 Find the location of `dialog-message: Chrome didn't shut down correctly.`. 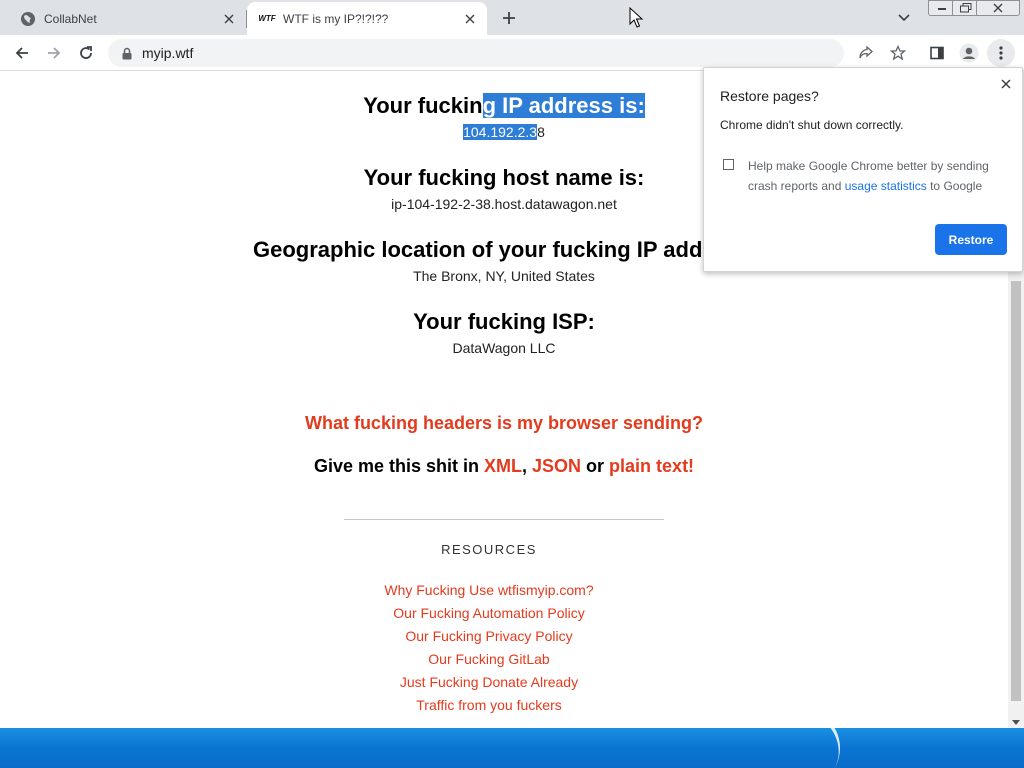

dialog-message: Chrome didn't shut down correctly. is located at coordinates (812, 125).